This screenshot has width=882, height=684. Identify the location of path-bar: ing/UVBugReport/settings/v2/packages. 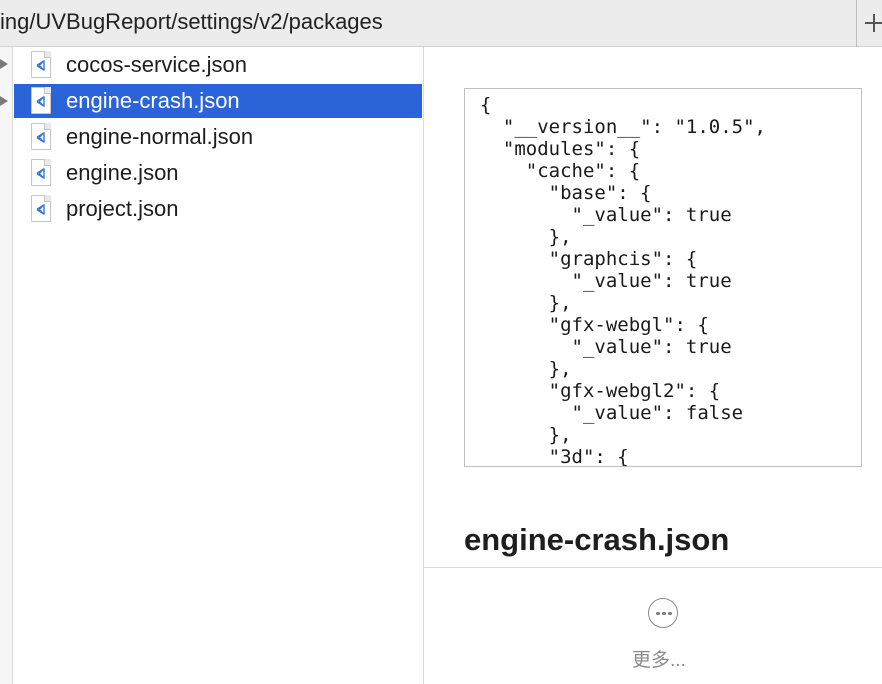
(441, 23).